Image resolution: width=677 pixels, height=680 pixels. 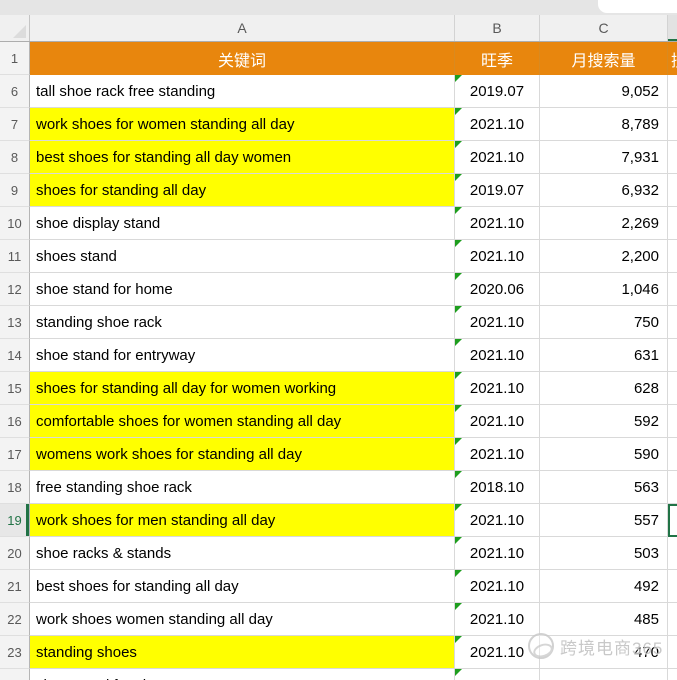 What do you see at coordinates (242, 58) in the screenshot?
I see `header-cell-keyword: 关键词` at bounding box center [242, 58].